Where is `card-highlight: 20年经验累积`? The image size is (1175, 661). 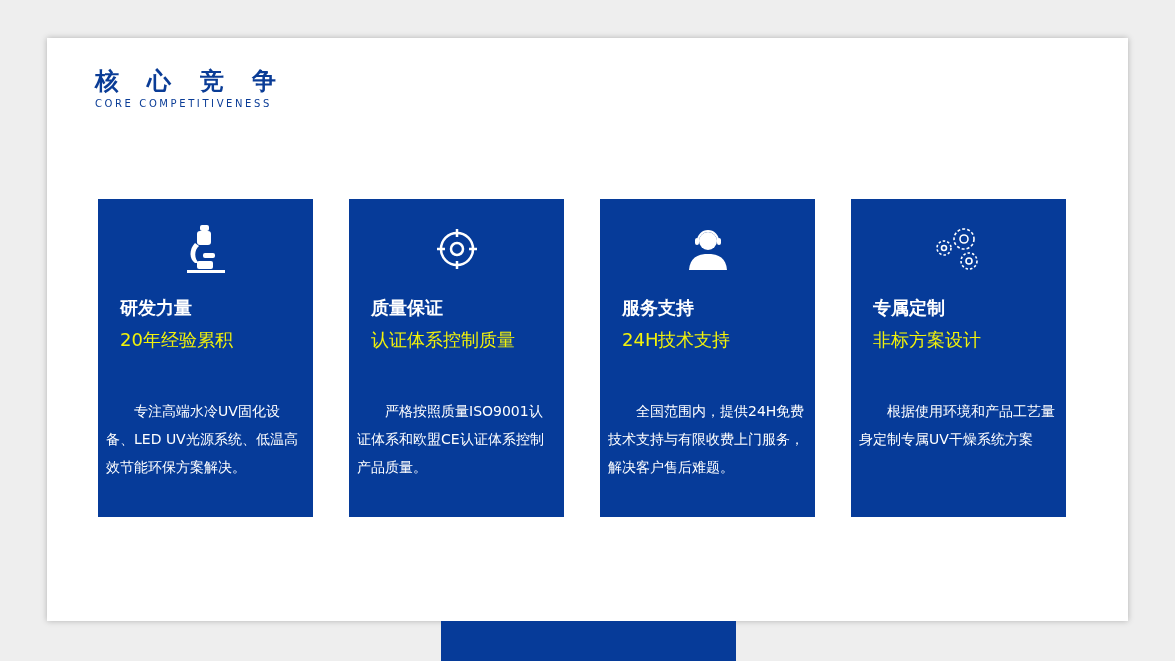
card-highlight: 20年经验累积 is located at coordinates (177, 340).